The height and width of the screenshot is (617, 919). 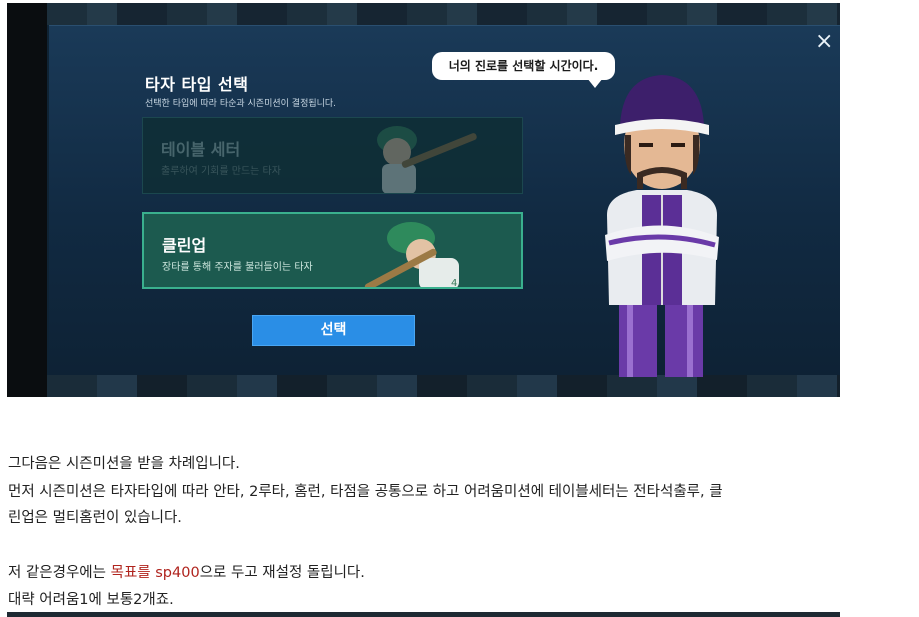 I want to click on modal-title: 타자 타입 선택, so click(x=197, y=84).